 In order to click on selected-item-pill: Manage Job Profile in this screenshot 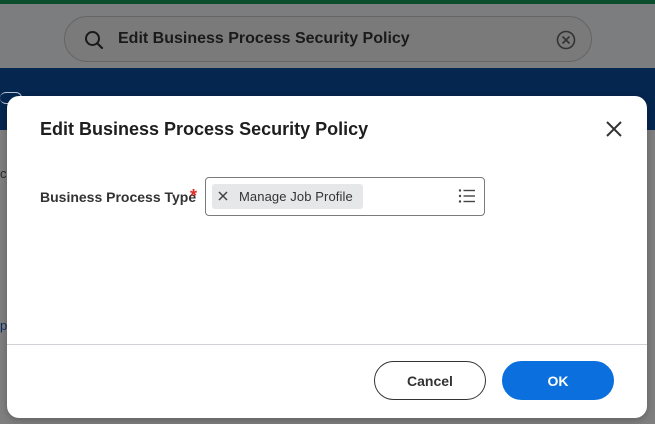, I will do `click(287, 196)`.